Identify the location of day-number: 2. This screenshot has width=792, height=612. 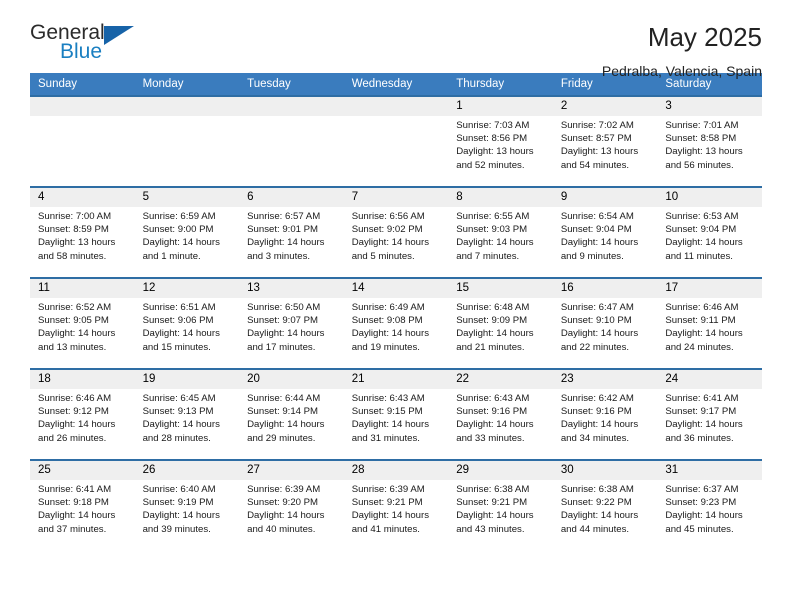
(605, 106).